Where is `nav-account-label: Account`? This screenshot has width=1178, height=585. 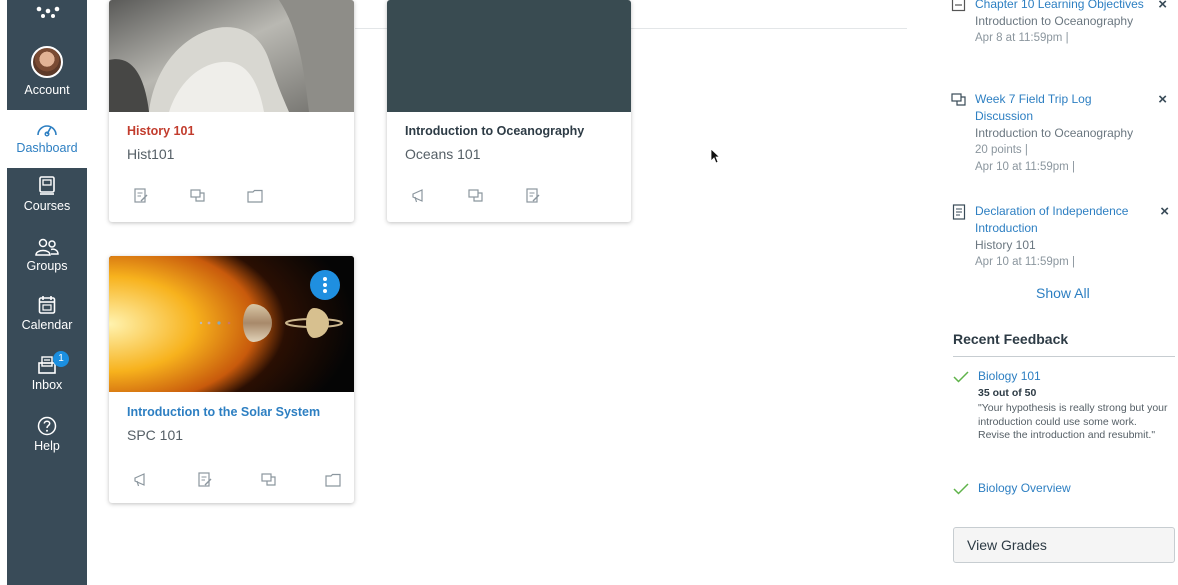
nav-account-label: Account is located at coordinates (47, 90).